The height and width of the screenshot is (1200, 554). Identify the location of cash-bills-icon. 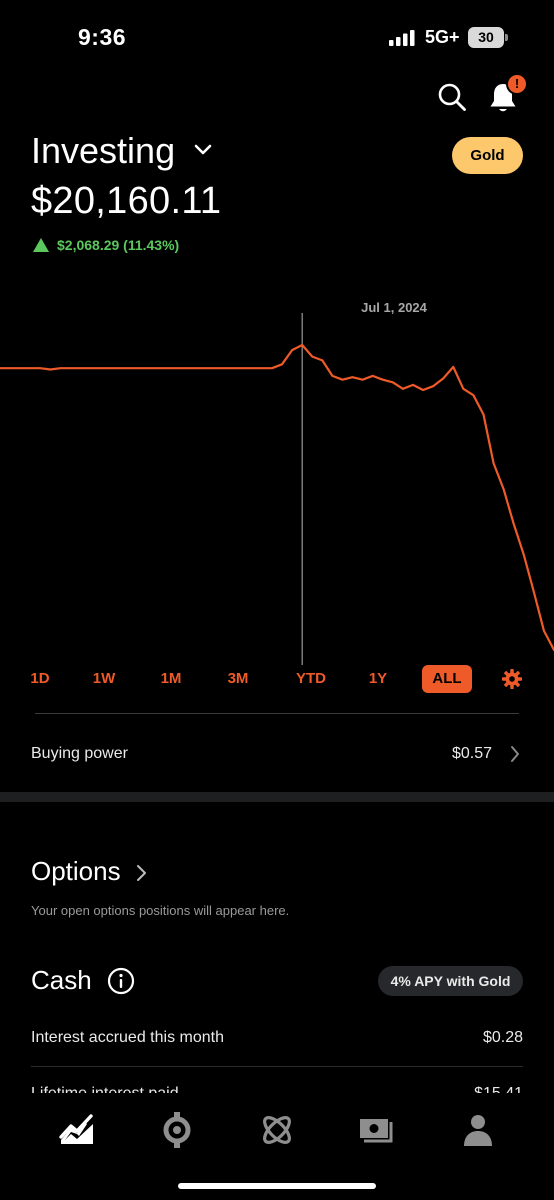
(376, 1131).